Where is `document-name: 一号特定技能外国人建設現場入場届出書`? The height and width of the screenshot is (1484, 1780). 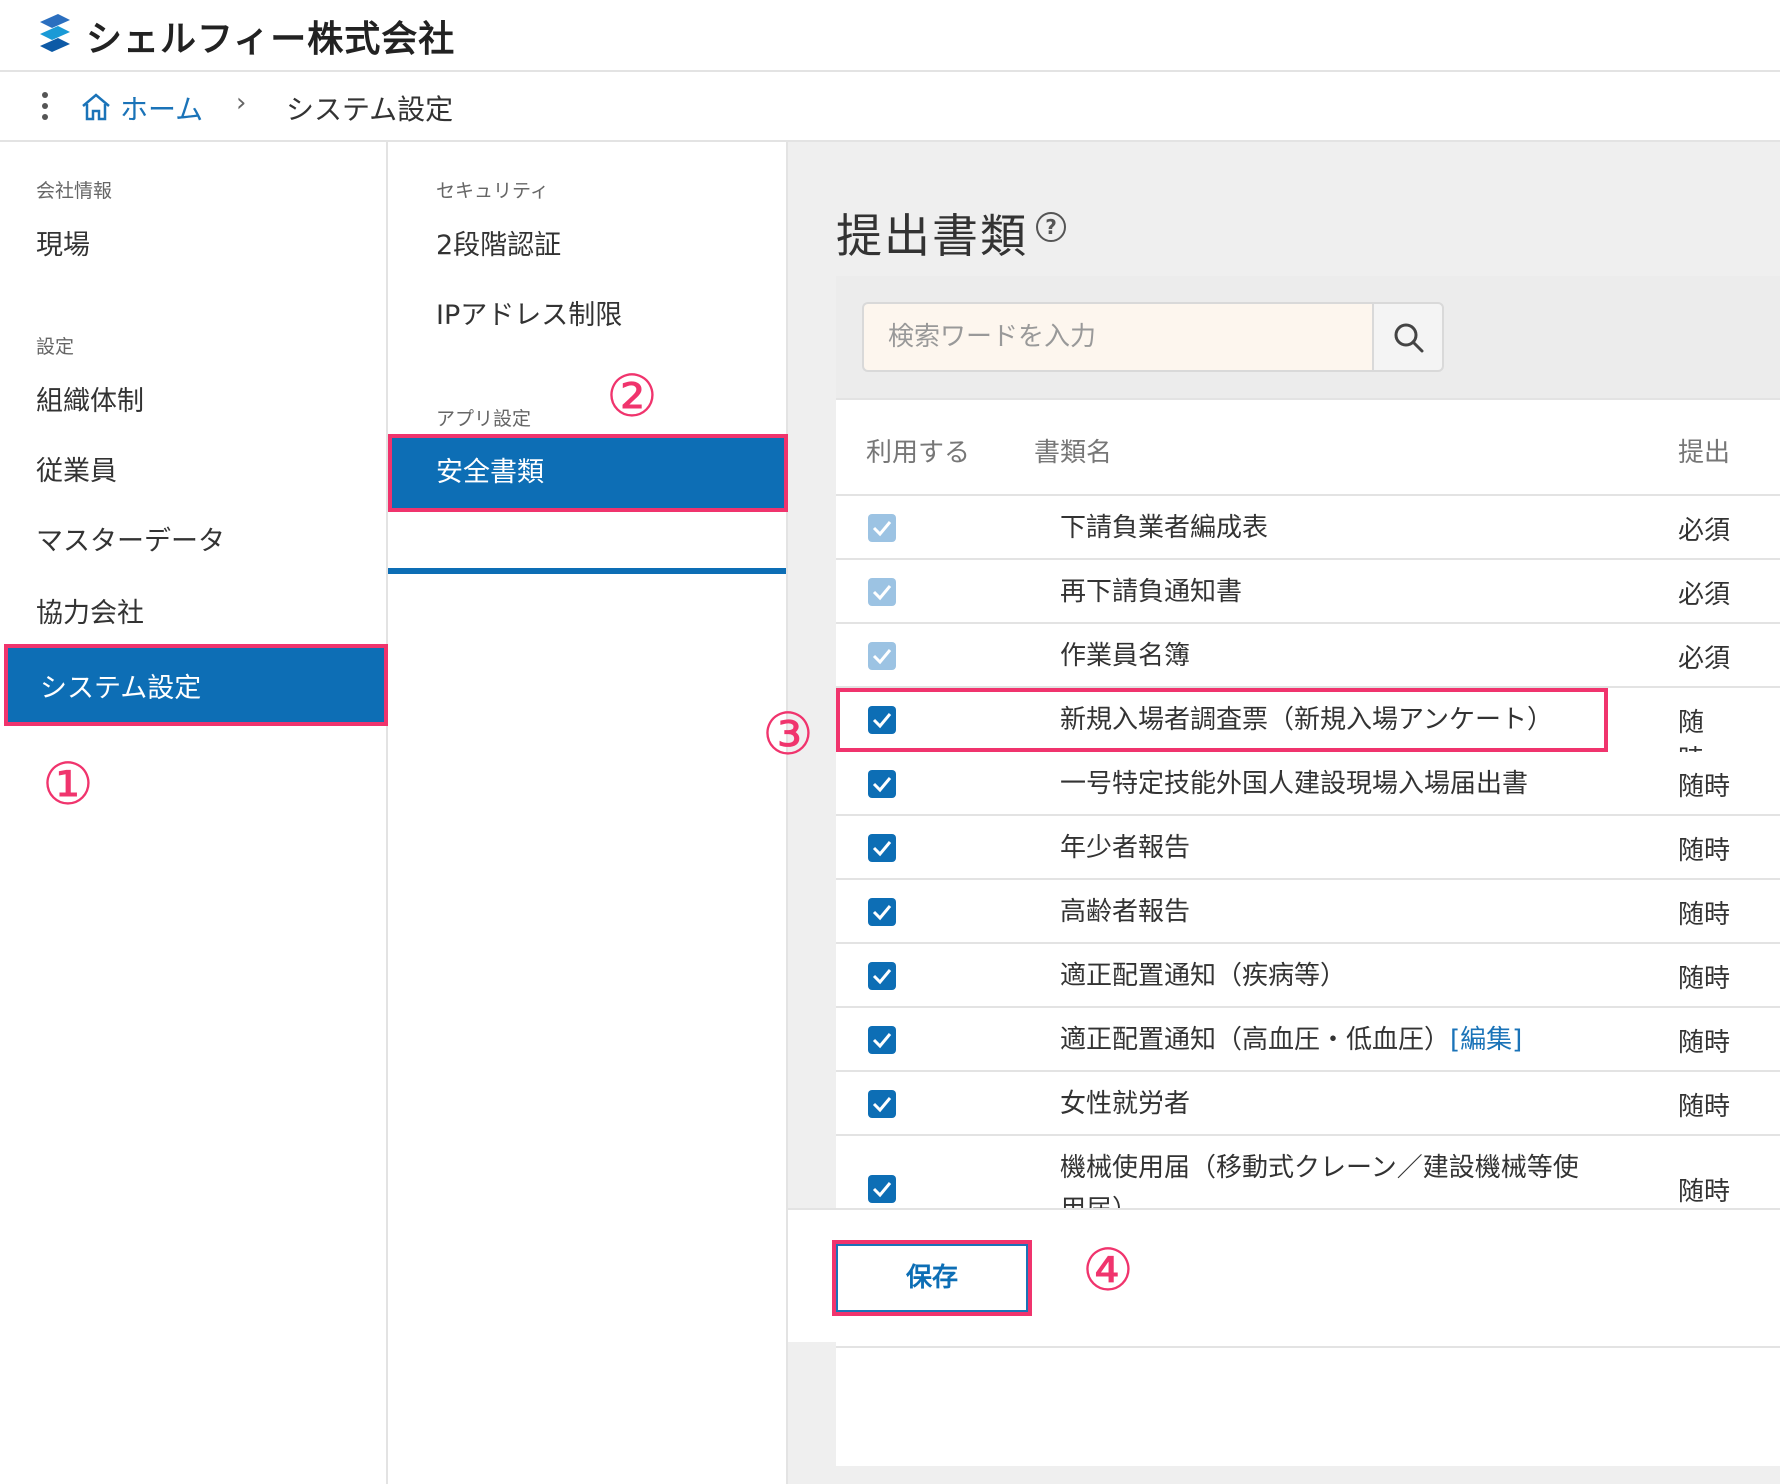 document-name: 一号特定技能外国人建設現場入場届出書 is located at coordinates (1330, 784).